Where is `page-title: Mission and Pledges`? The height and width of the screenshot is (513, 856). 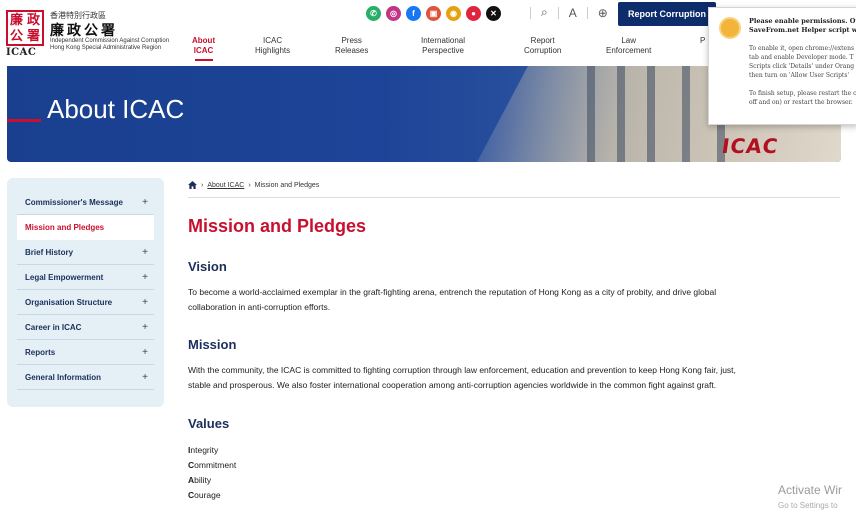 page-title: Mission and Pledges is located at coordinates (277, 226).